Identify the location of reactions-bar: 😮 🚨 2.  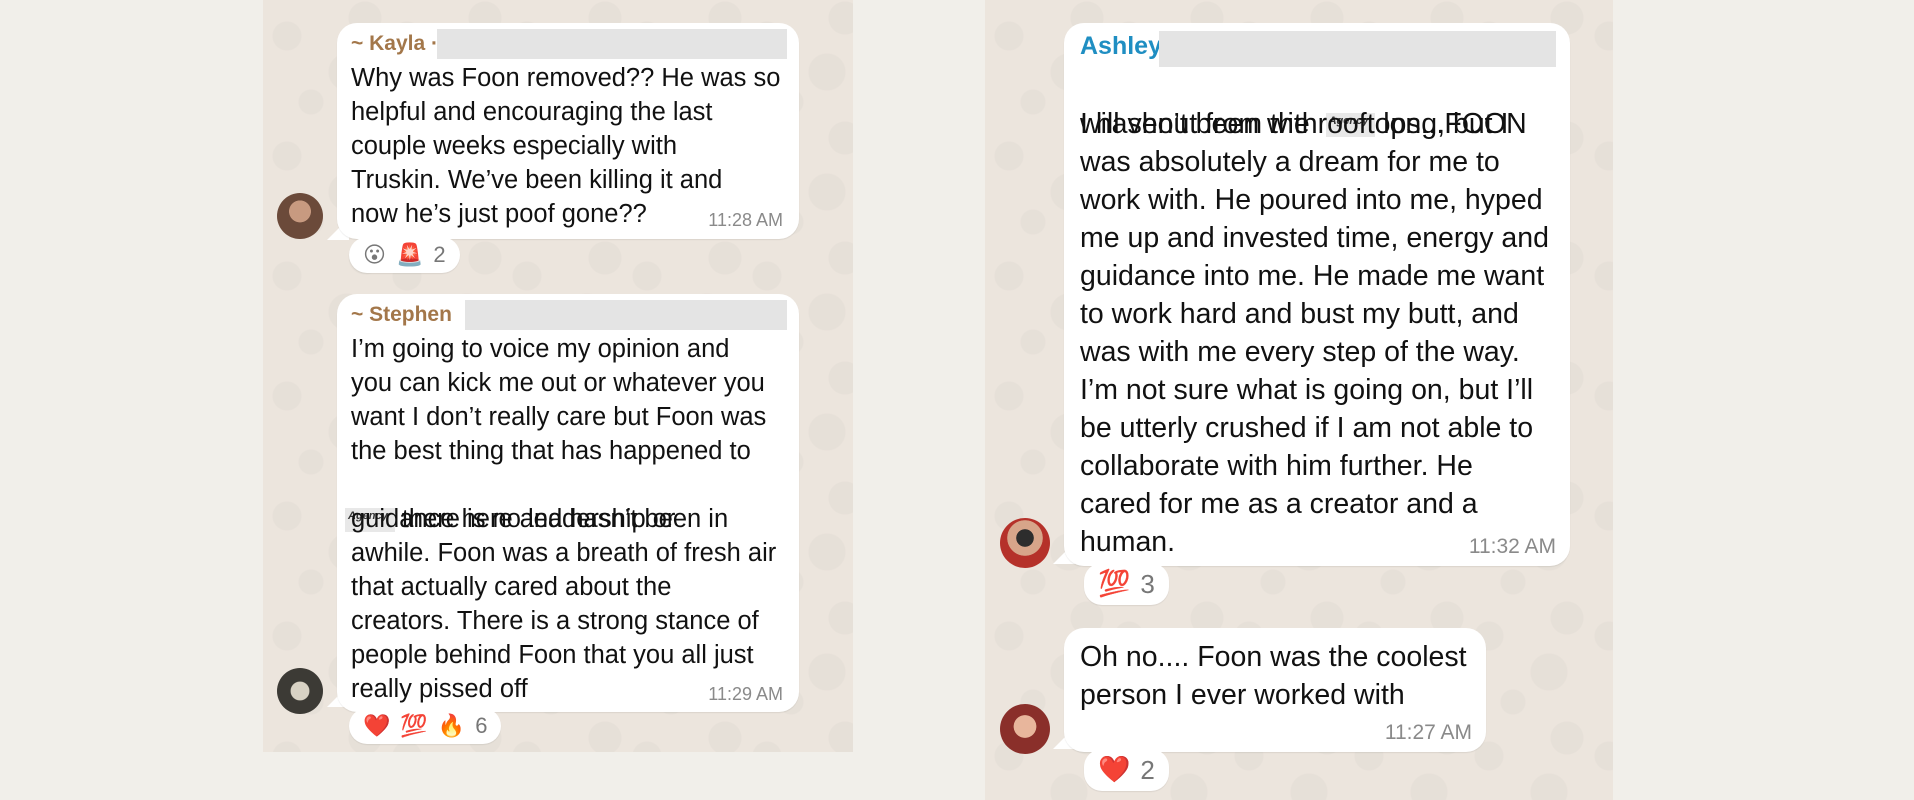
(404, 255).